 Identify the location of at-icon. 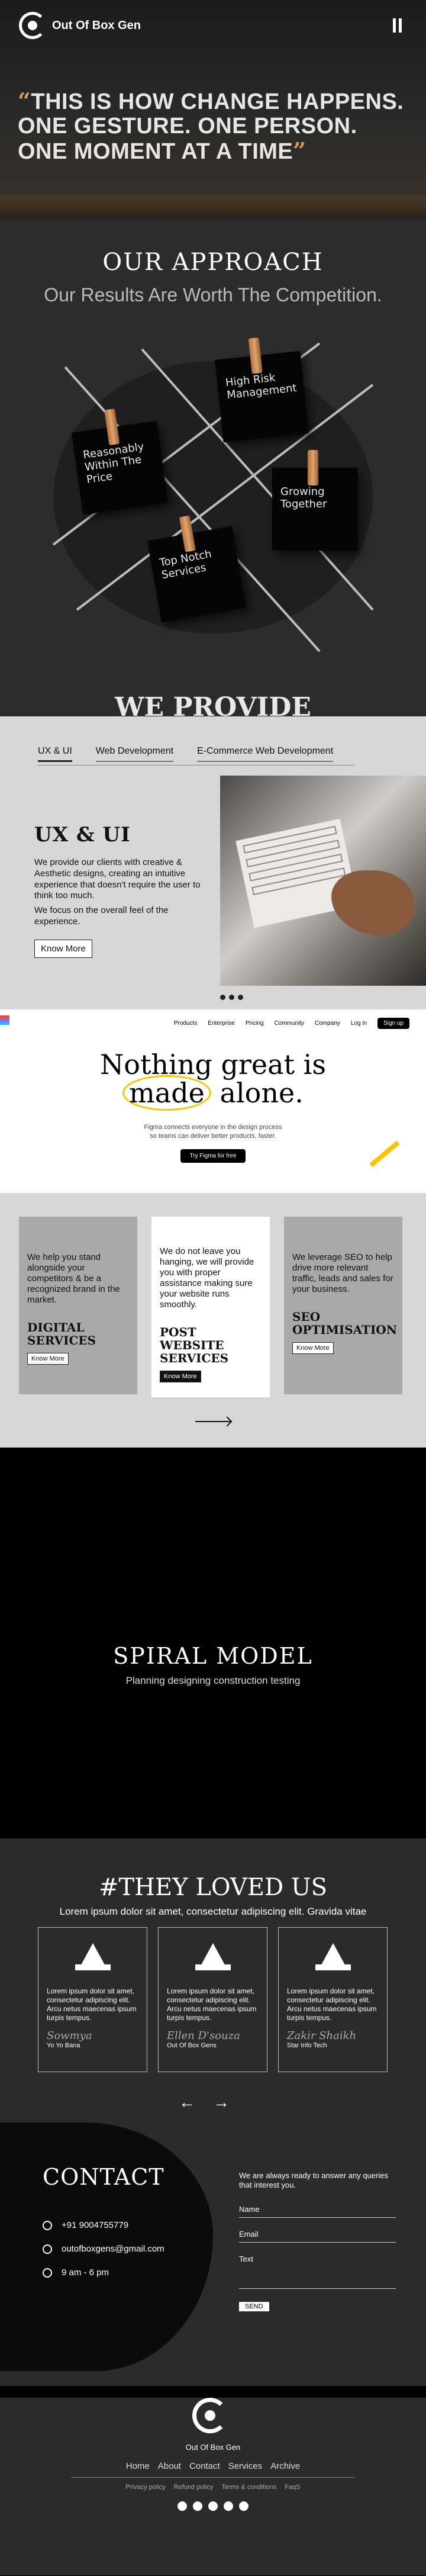
(47, 2249).